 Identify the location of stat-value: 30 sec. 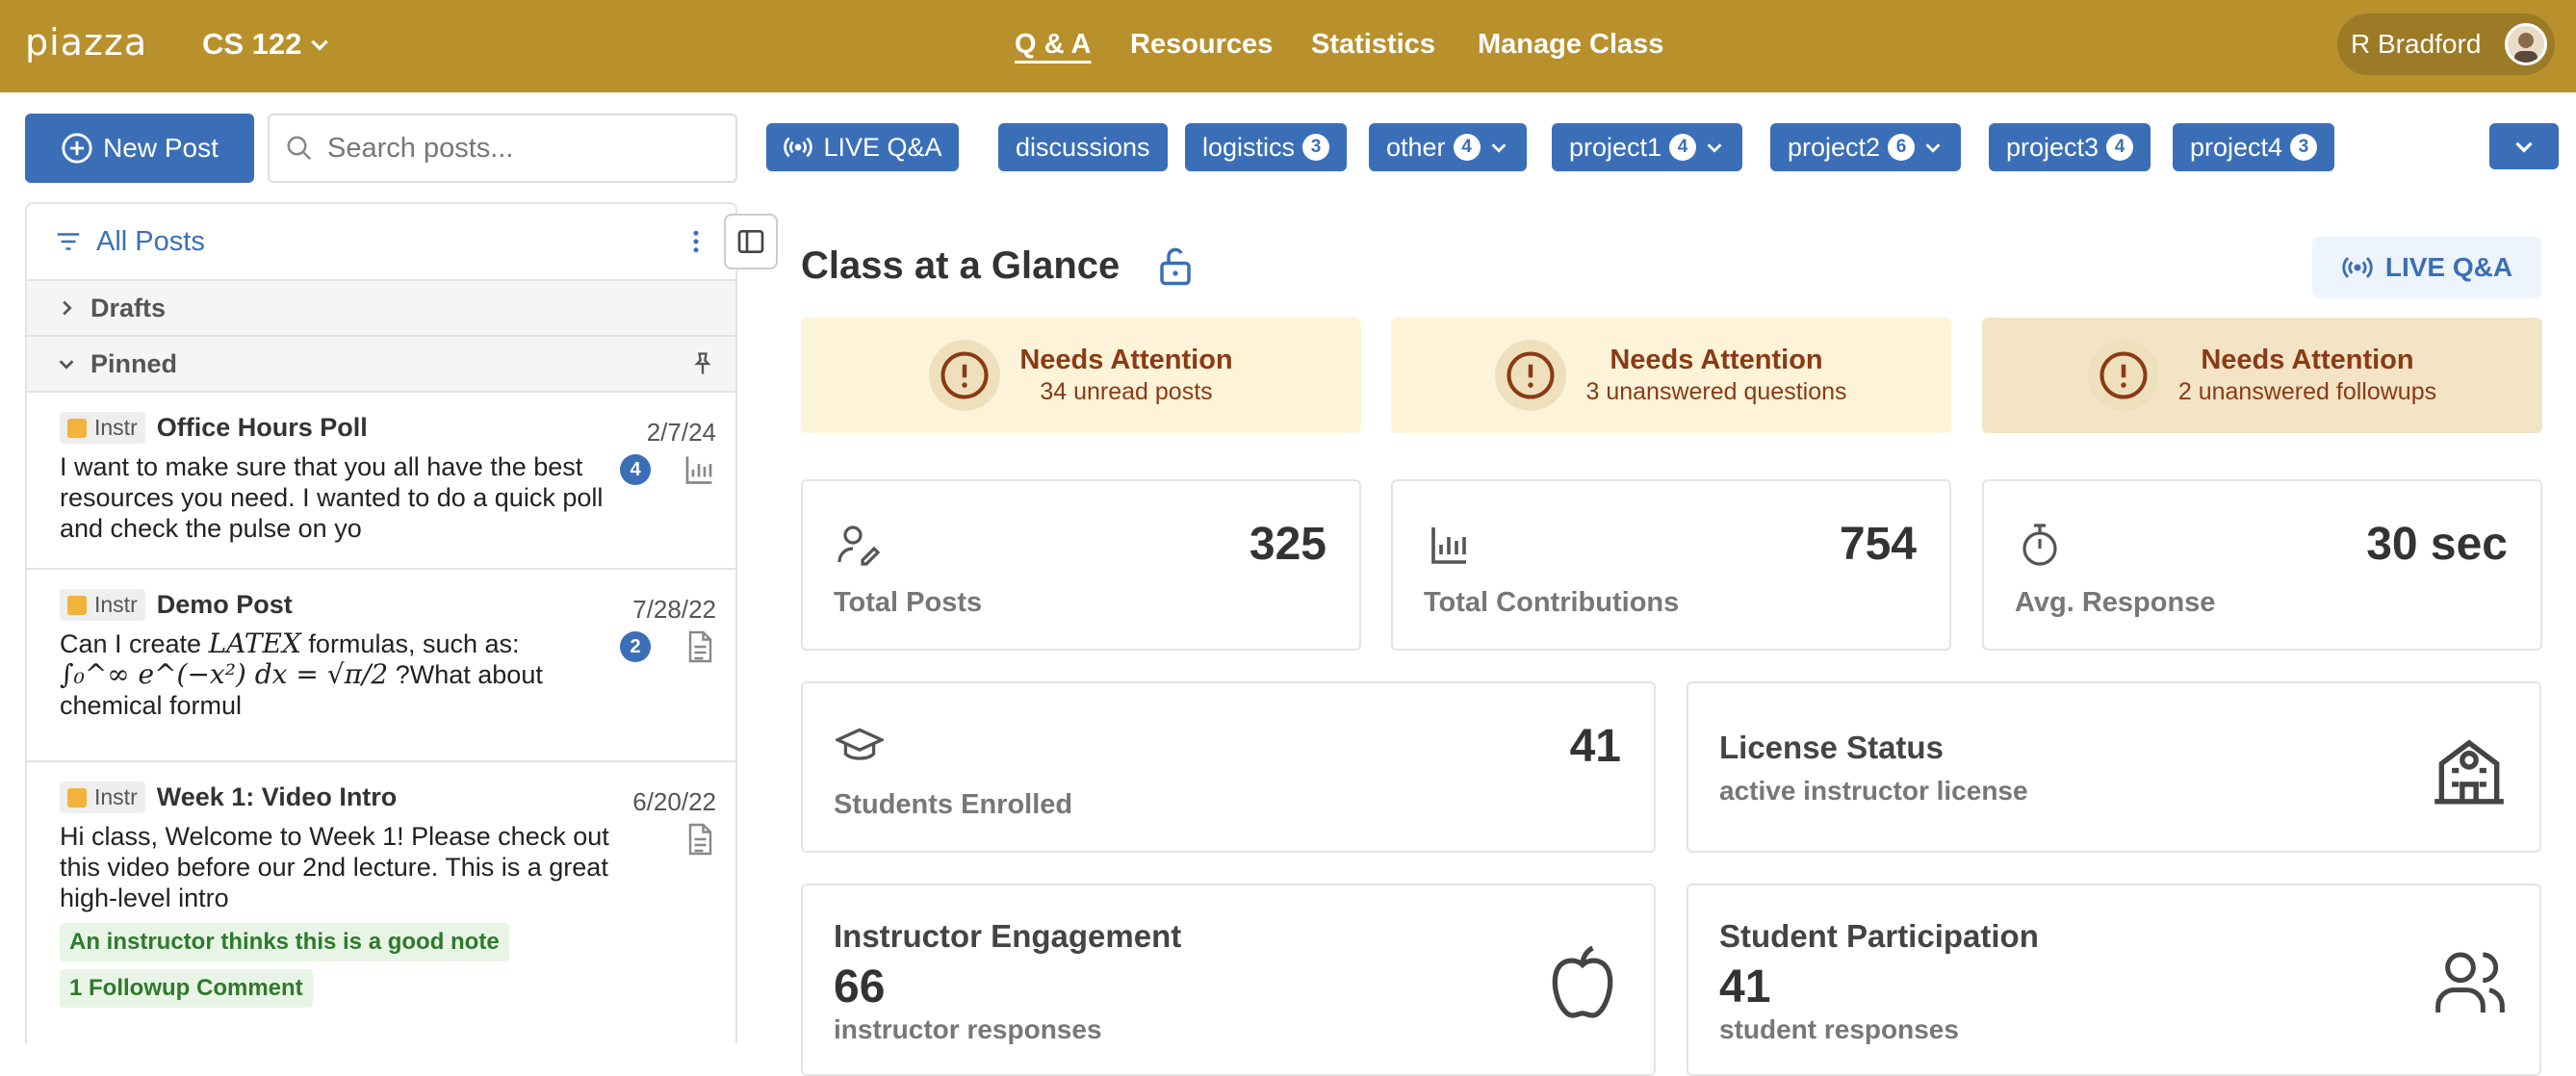
(2437, 544).